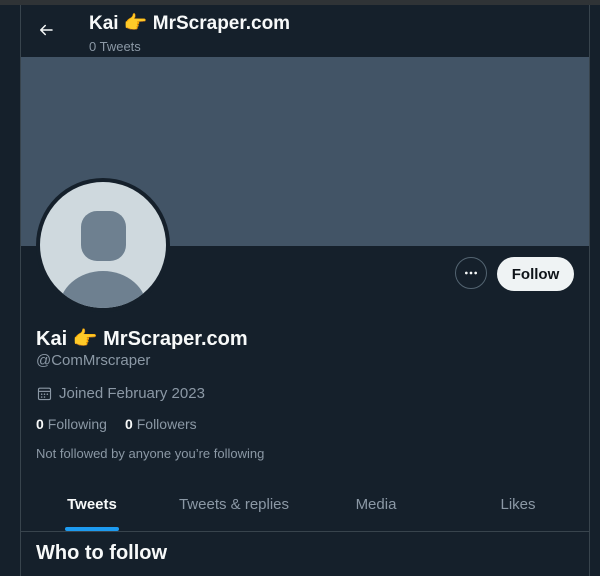 The height and width of the screenshot is (576, 600). Describe the element at coordinates (150, 453) in the screenshot. I see `mutual-followers-note: Not followed by anyone you’re following` at that location.